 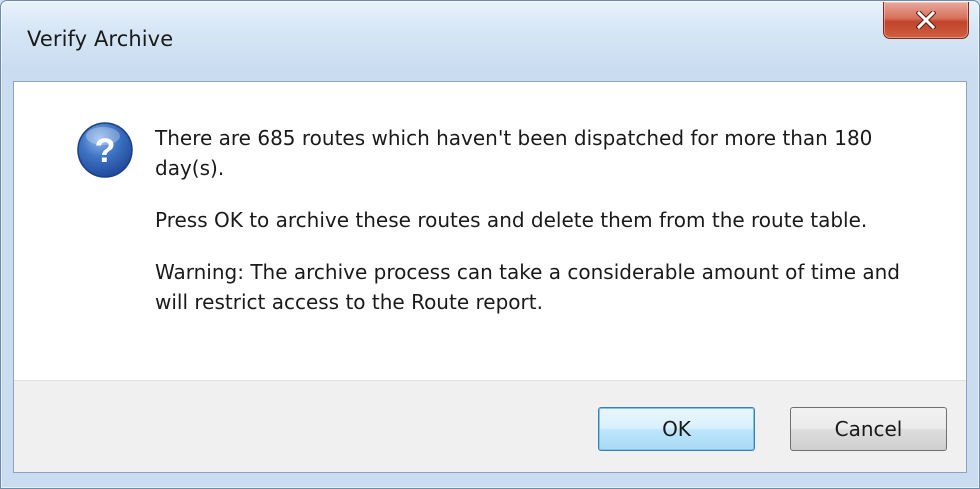 I want to click on question-icon: ?, so click(x=105, y=150).